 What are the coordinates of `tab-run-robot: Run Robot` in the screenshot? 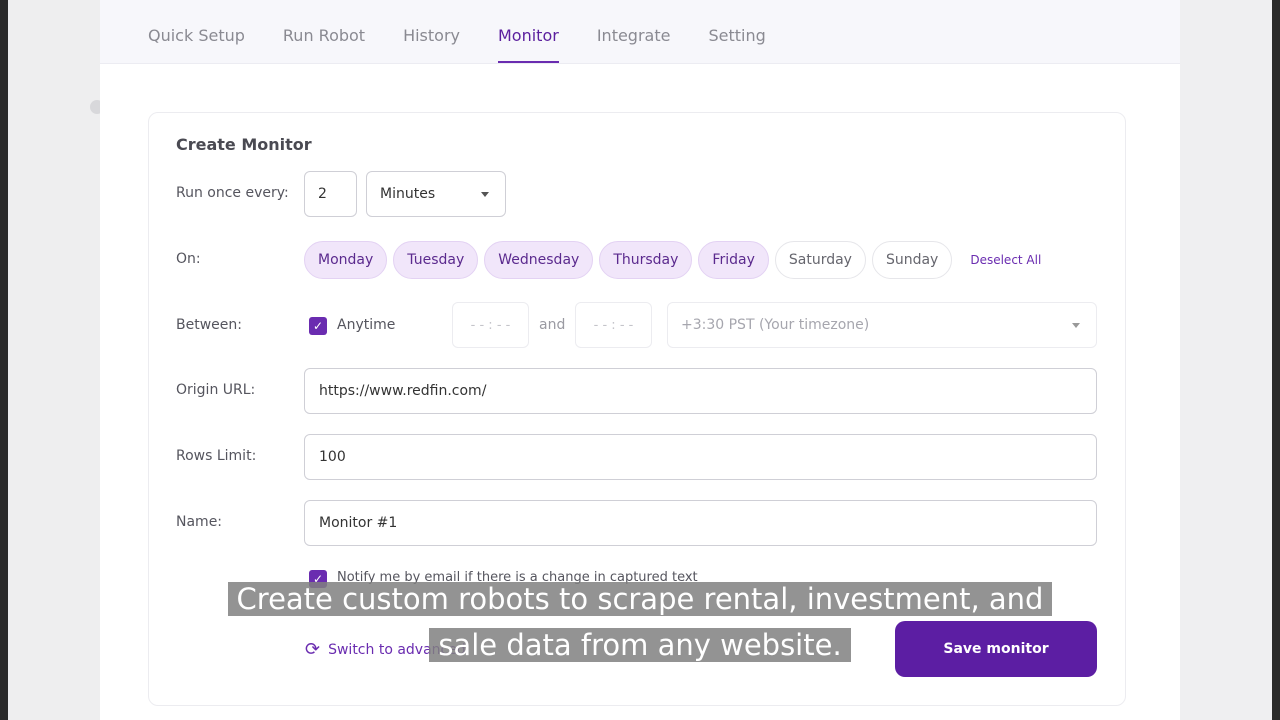 It's located at (324, 44).